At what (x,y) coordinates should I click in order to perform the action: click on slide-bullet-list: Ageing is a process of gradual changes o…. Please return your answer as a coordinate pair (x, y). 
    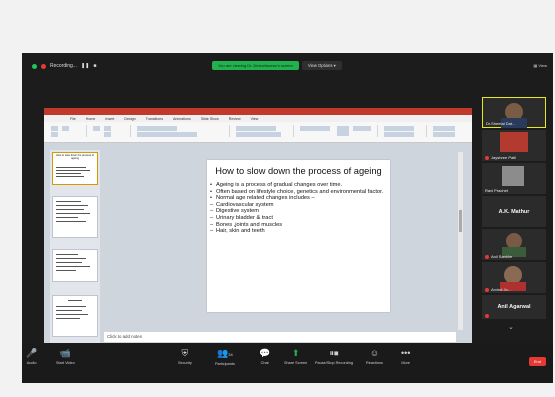
    Looking at the image, I should click on (298, 208).